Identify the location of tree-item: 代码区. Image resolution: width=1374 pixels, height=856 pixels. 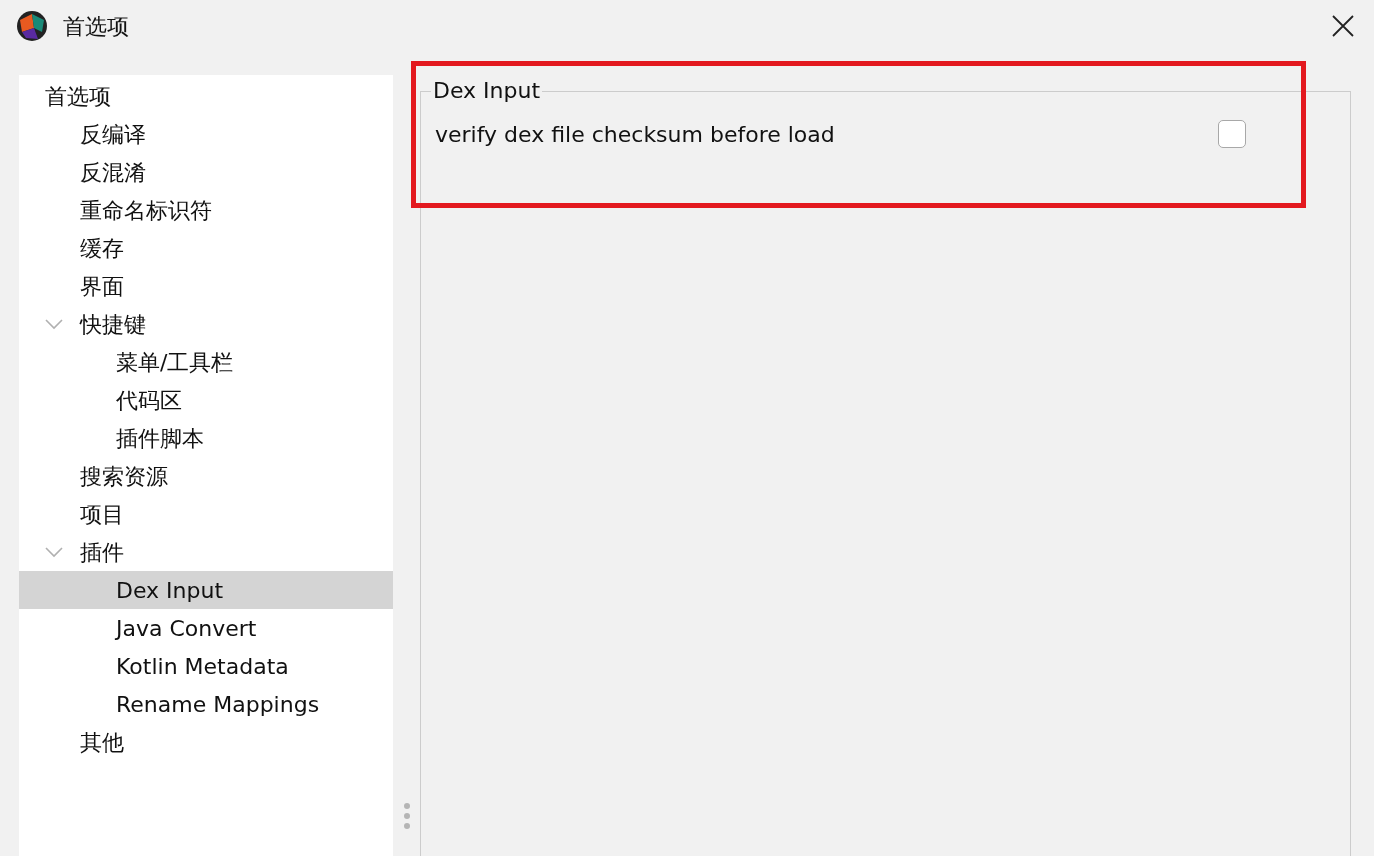
(206, 400).